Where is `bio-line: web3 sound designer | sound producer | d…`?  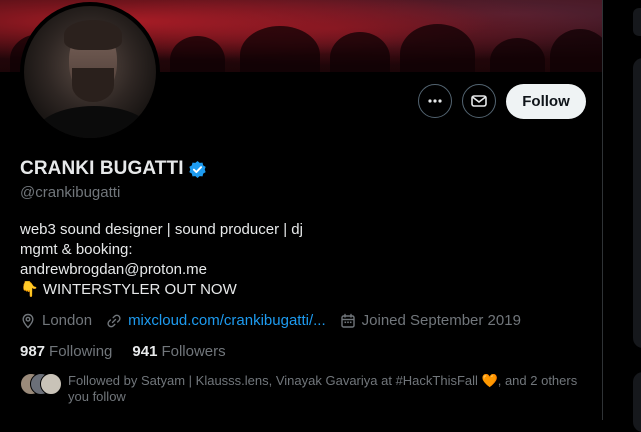
bio-line: web3 sound designer | sound producer | d… is located at coordinates (161, 229).